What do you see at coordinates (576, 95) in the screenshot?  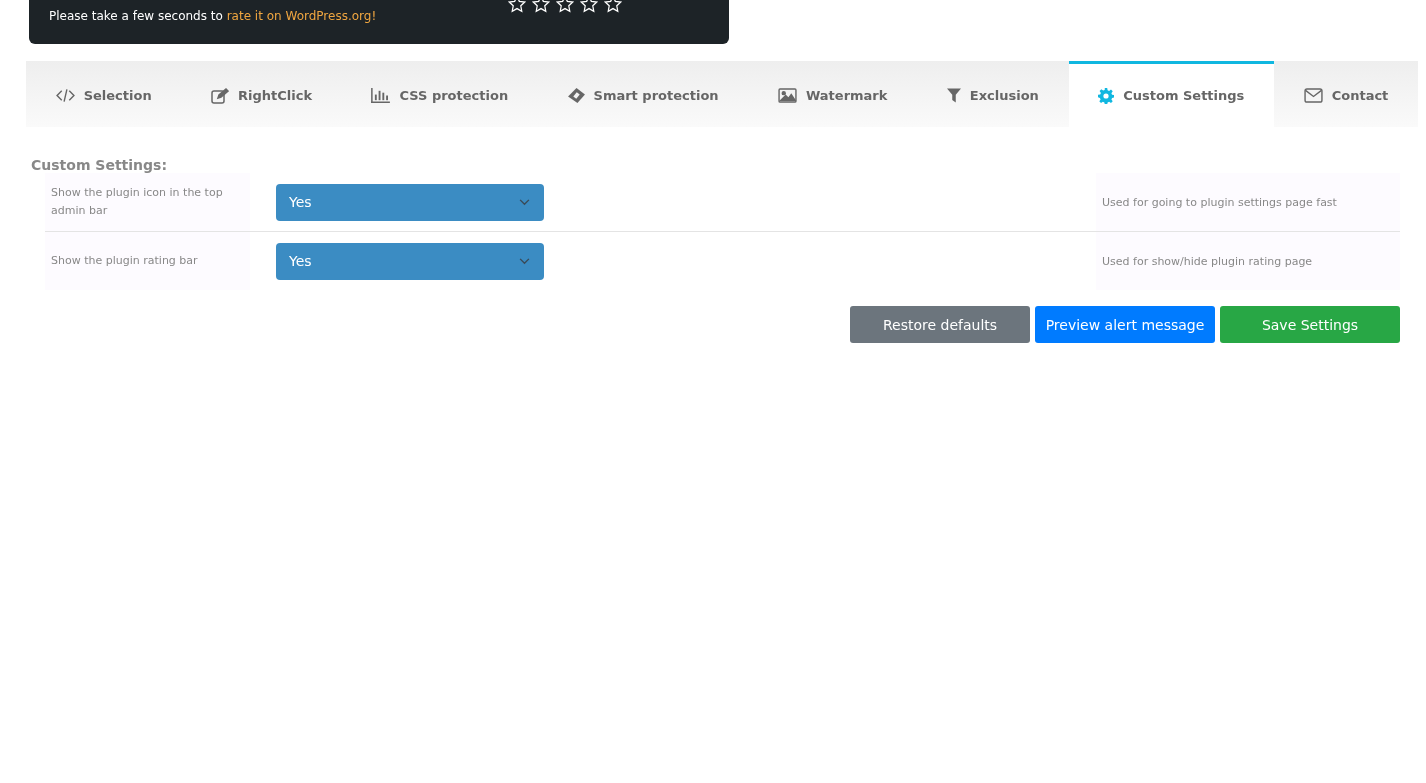 I see `ticket-icon` at bounding box center [576, 95].